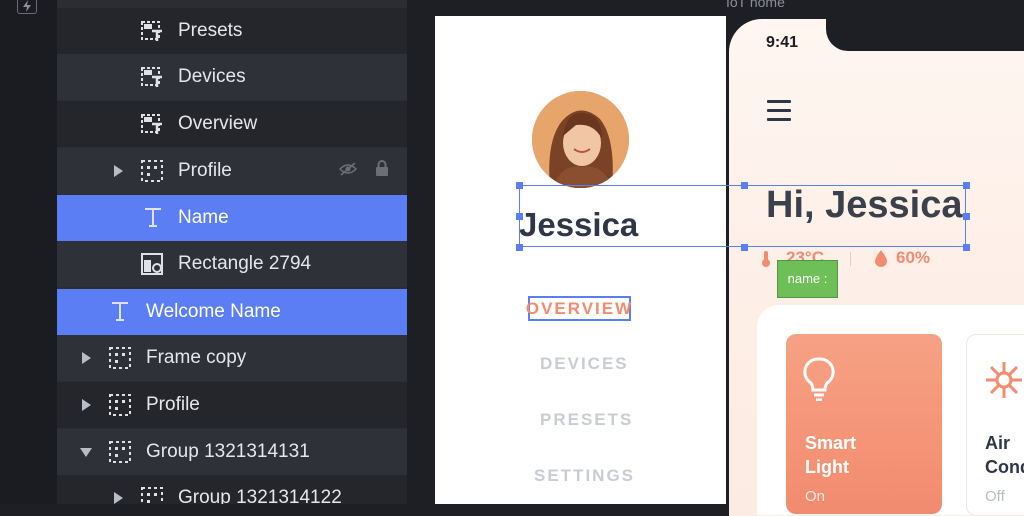  I want to click on layer-label: Name, so click(203, 217).